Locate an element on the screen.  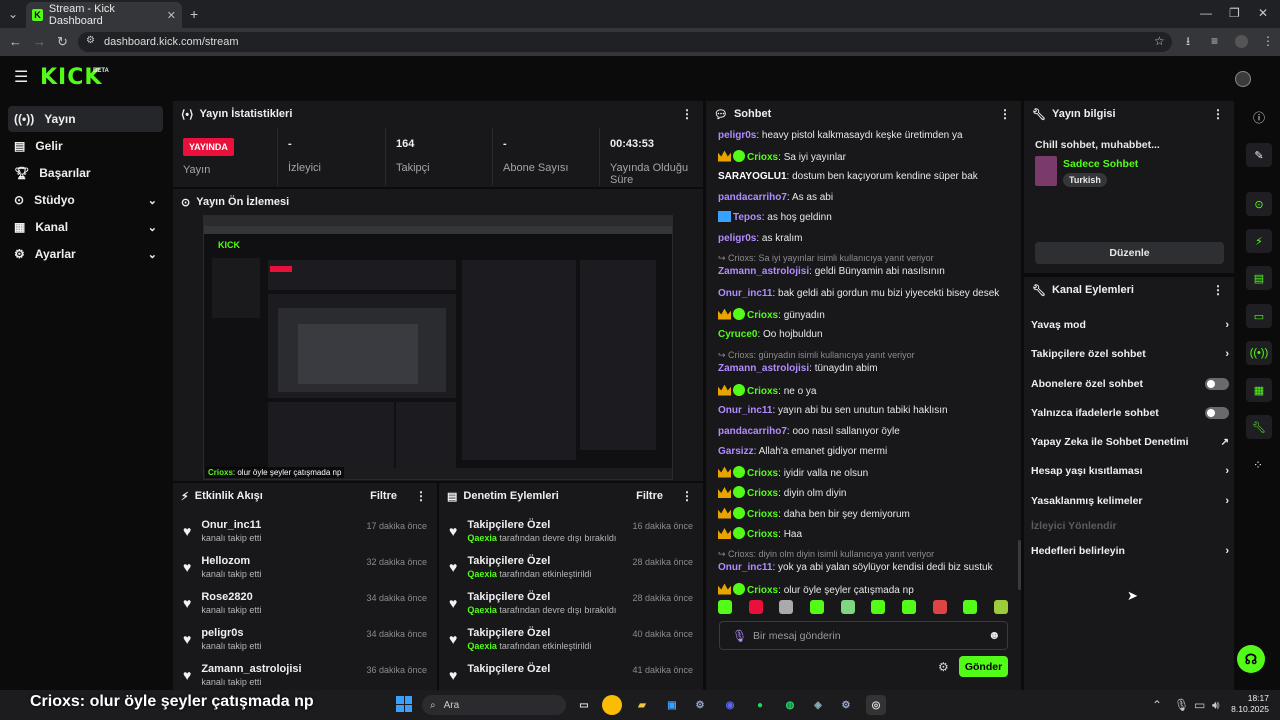
chat-username: Cyruce0 is located at coordinates (737, 334).